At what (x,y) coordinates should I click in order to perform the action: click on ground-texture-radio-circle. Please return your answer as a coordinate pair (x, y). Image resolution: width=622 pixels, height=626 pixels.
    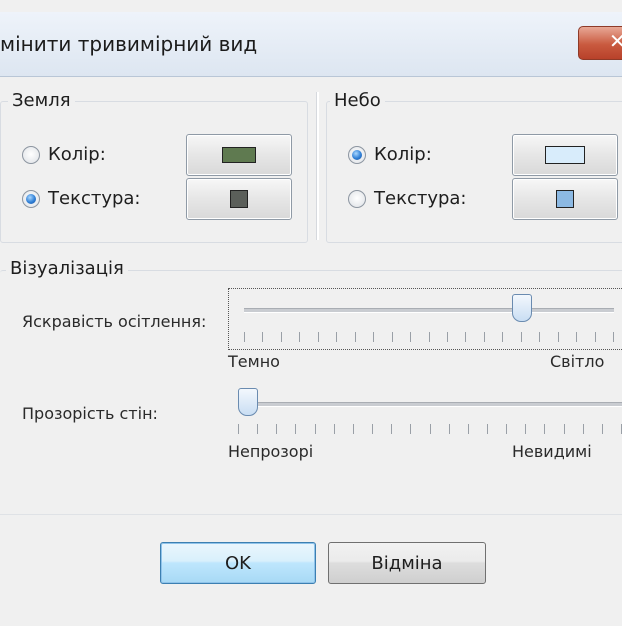
    Looking at the image, I should click on (31, 198).